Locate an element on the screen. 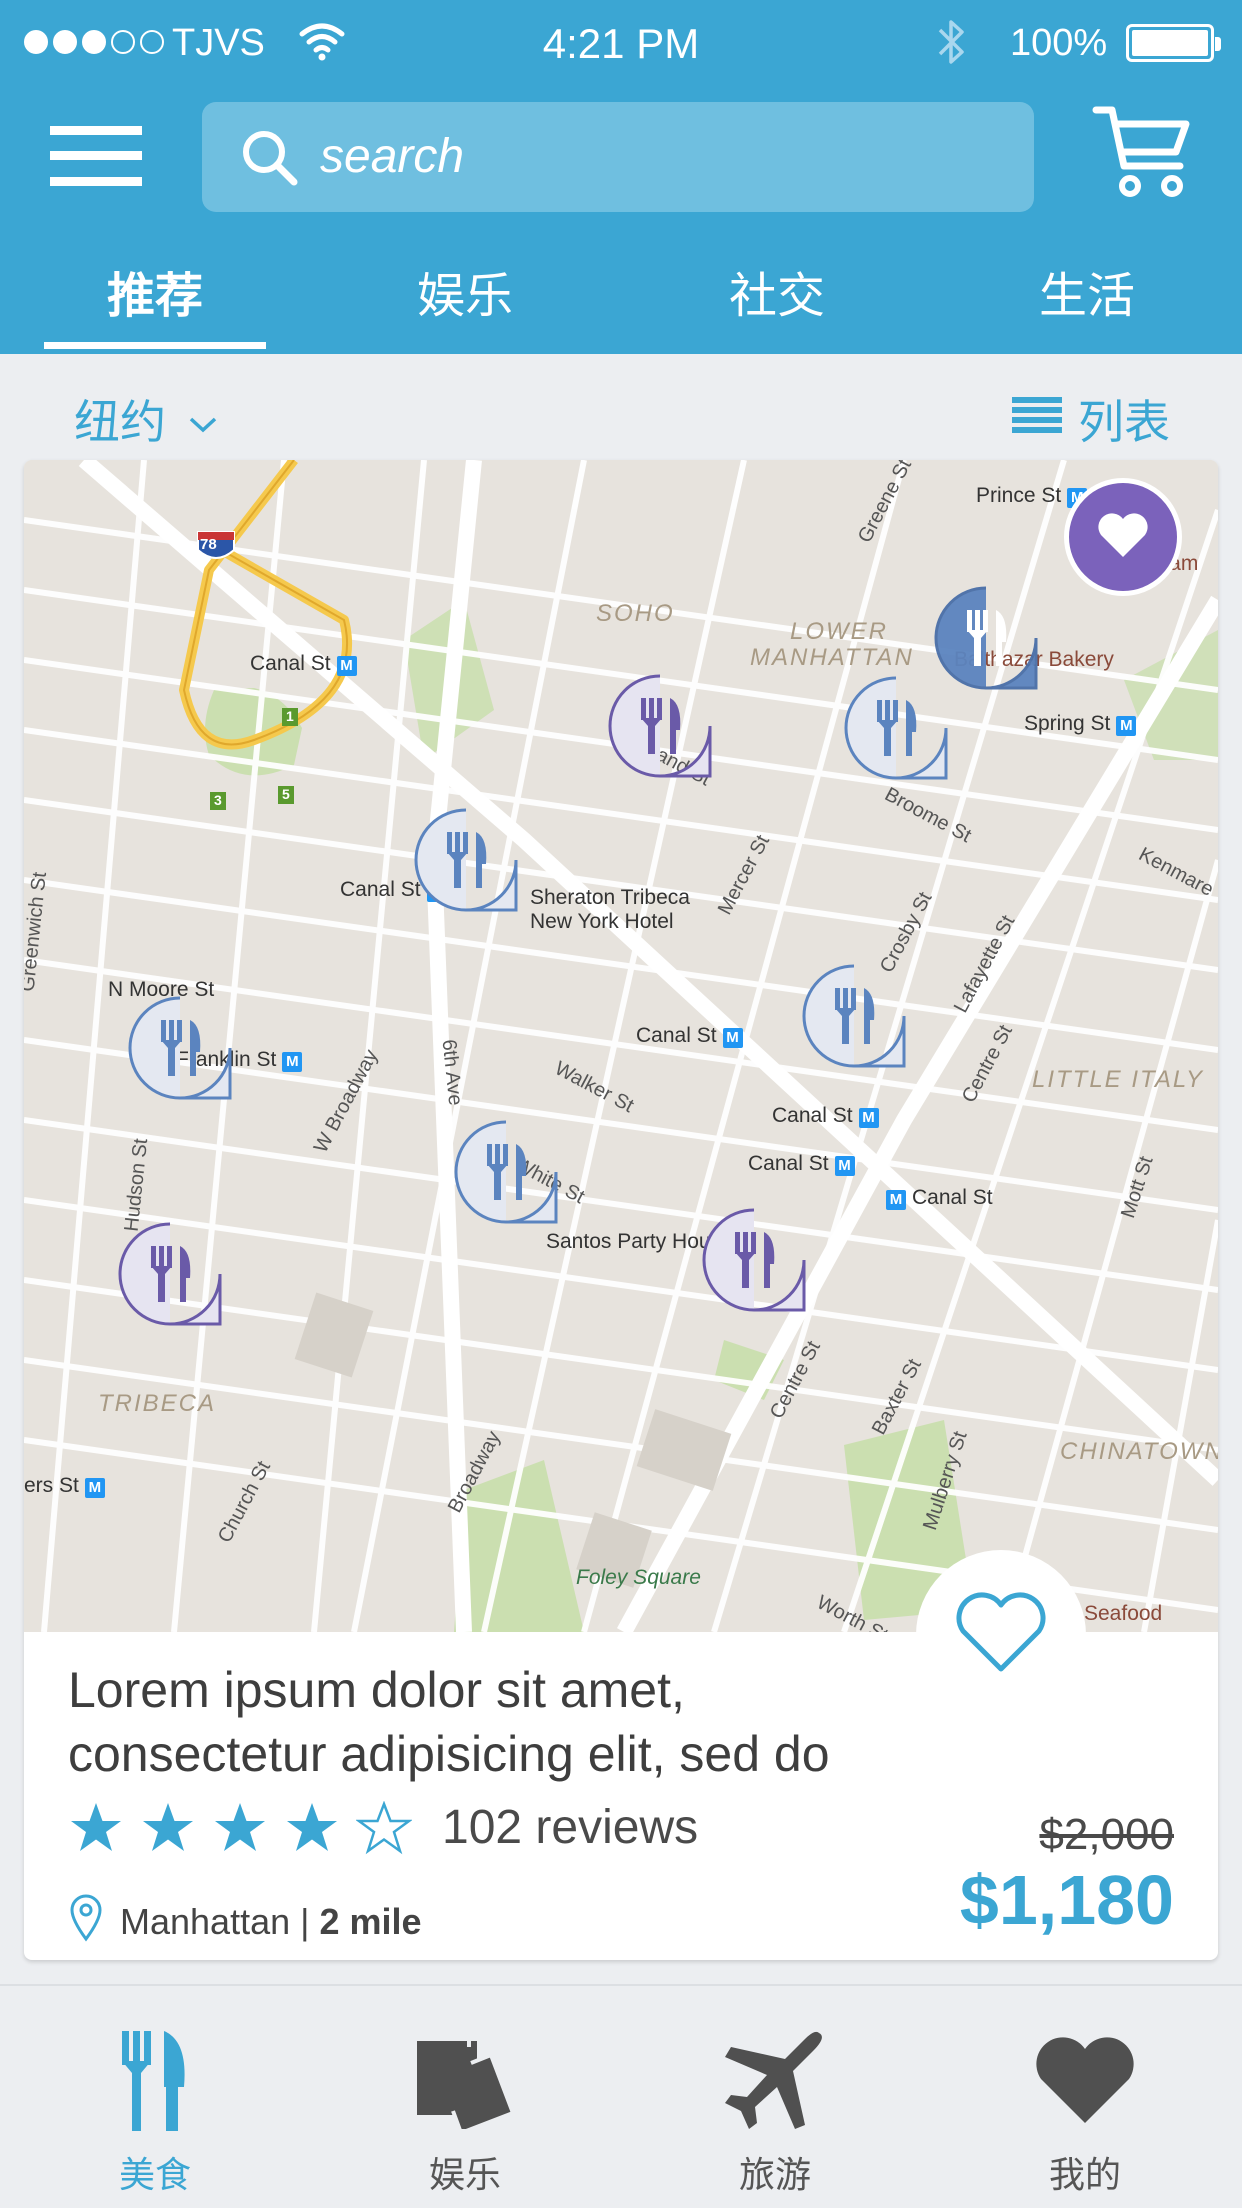 Image resolution: width=1242 pixels, height=2208 pixels. map-label: Foley Square is located at coordinates (638, 1577).